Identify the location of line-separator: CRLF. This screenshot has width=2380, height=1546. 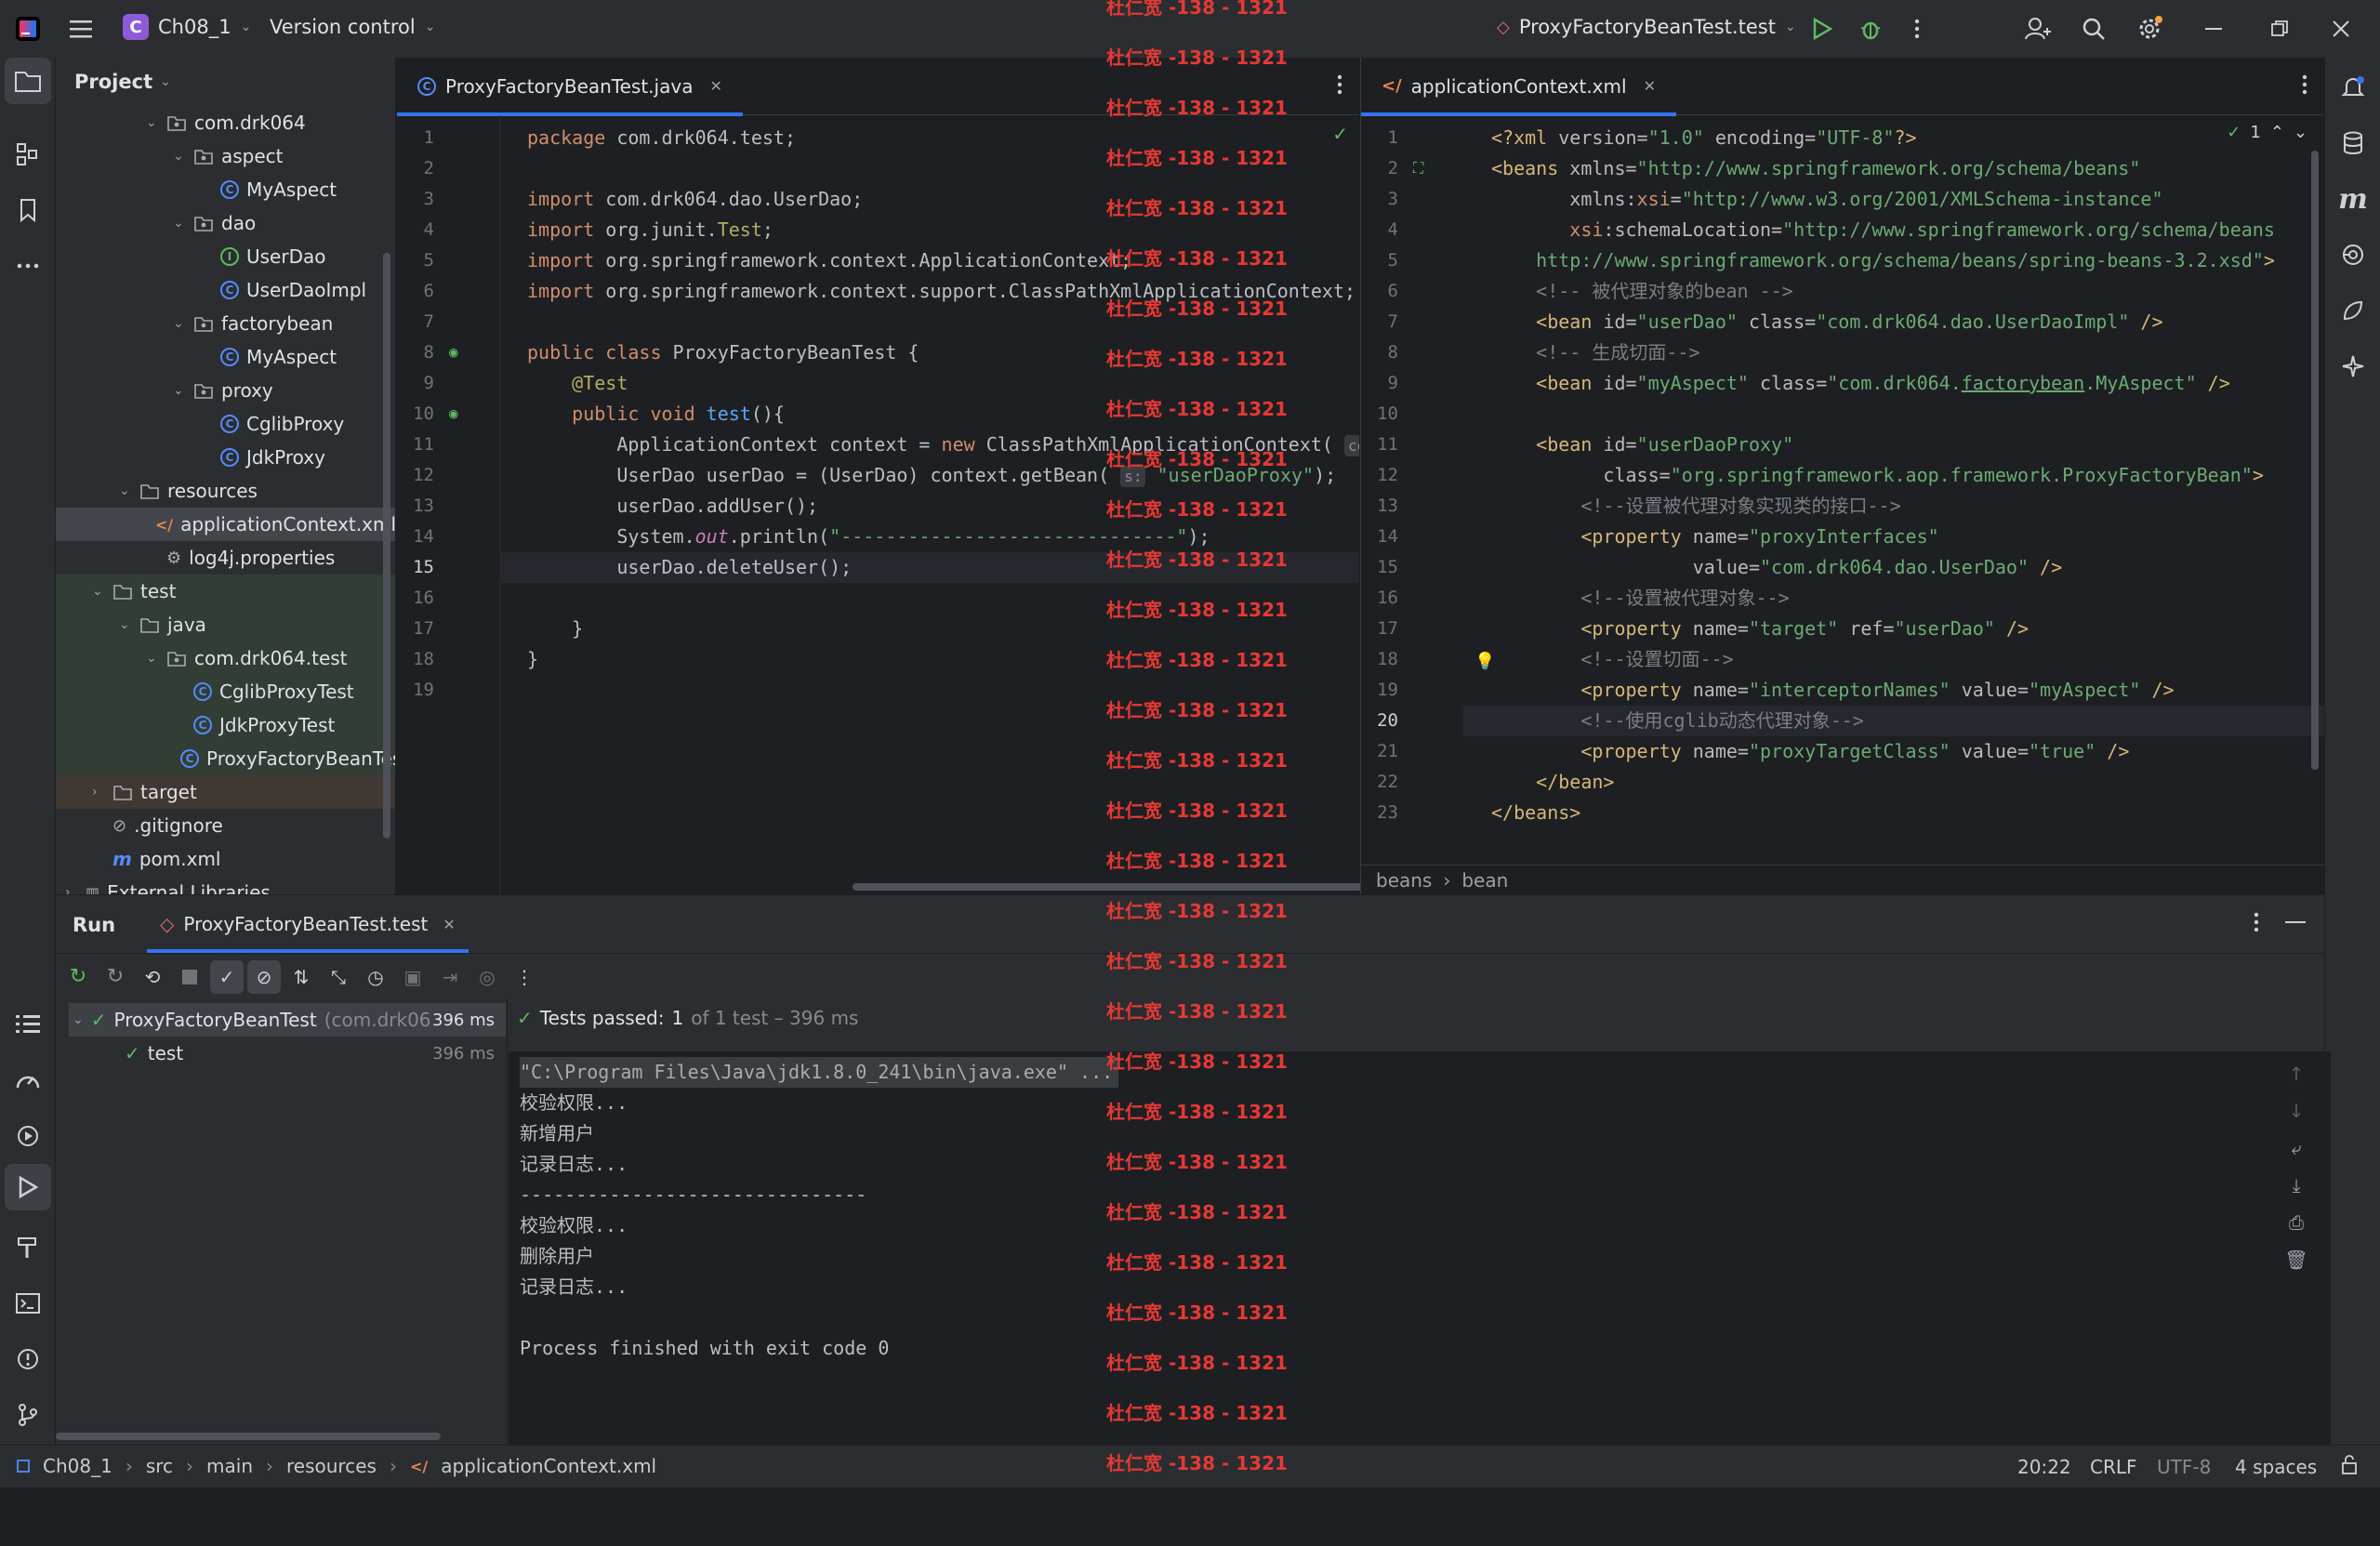
(2113, 1467).